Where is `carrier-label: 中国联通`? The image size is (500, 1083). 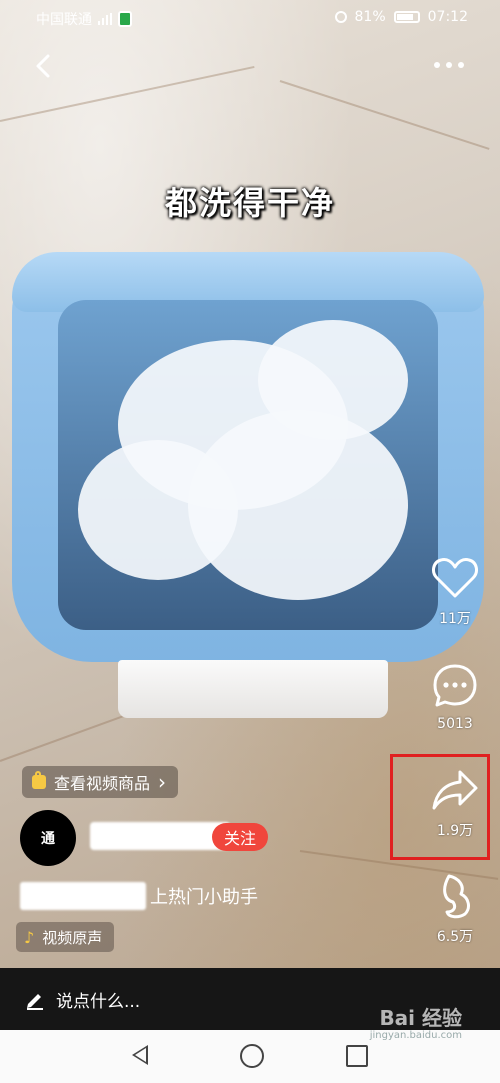 carrier-label: 中国联通 is located at coordinates (64, 20).